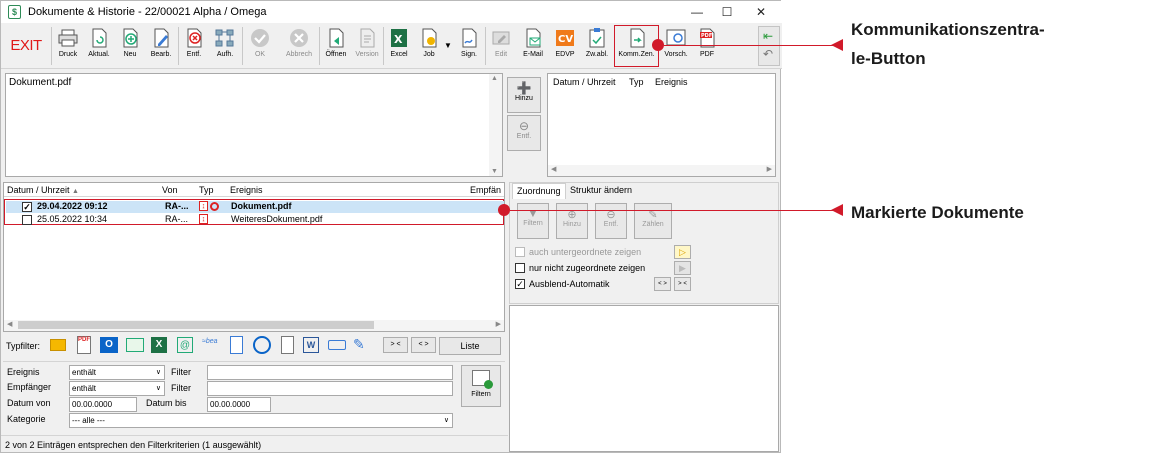 This screenshot has width=1158, height=453. What do you see at coordinates (565, 46) in the screenshot?
I see `edvp-button: CV EDVP` at bounding box center [565, 46].